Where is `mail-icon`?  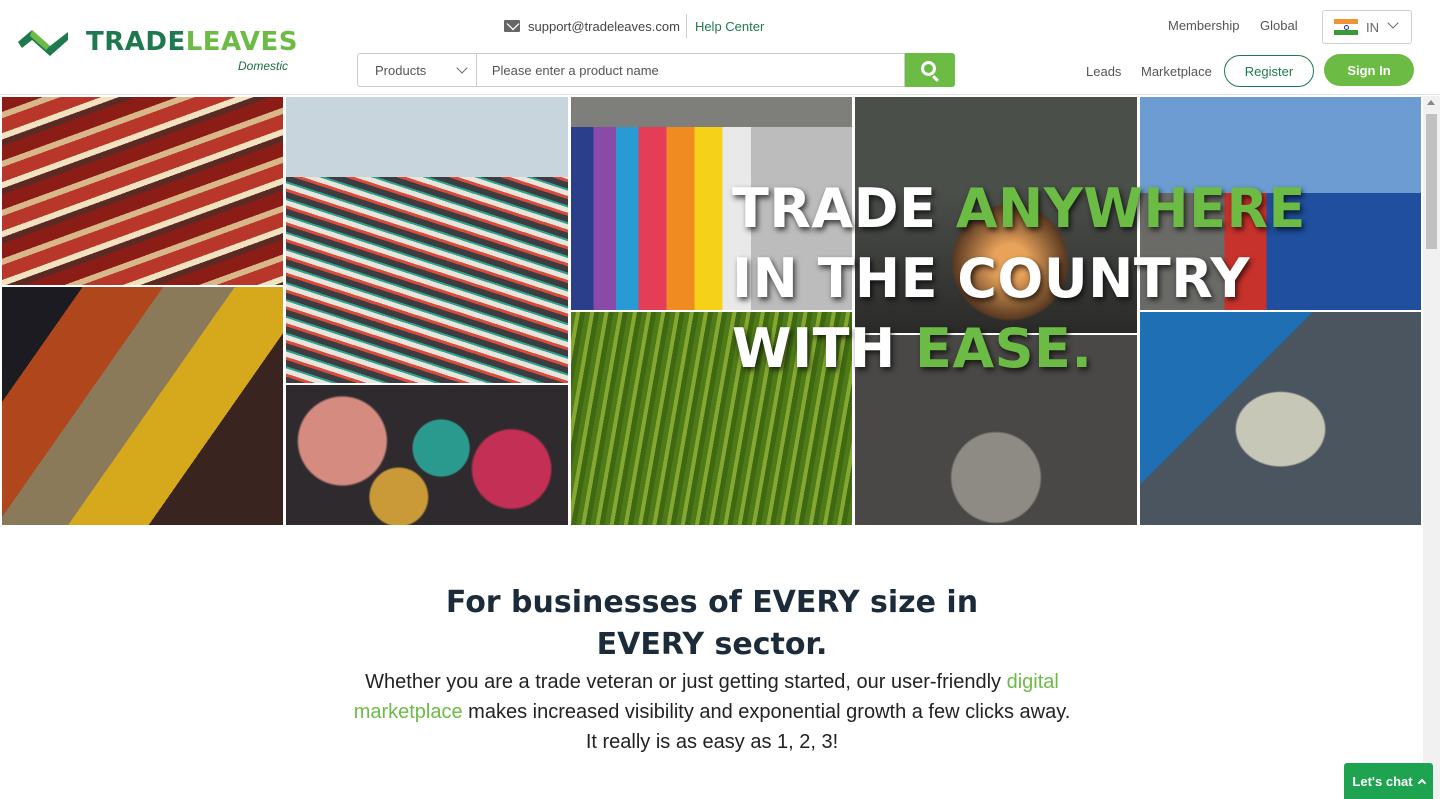 mail-icon is located at coordinates (512, 26).